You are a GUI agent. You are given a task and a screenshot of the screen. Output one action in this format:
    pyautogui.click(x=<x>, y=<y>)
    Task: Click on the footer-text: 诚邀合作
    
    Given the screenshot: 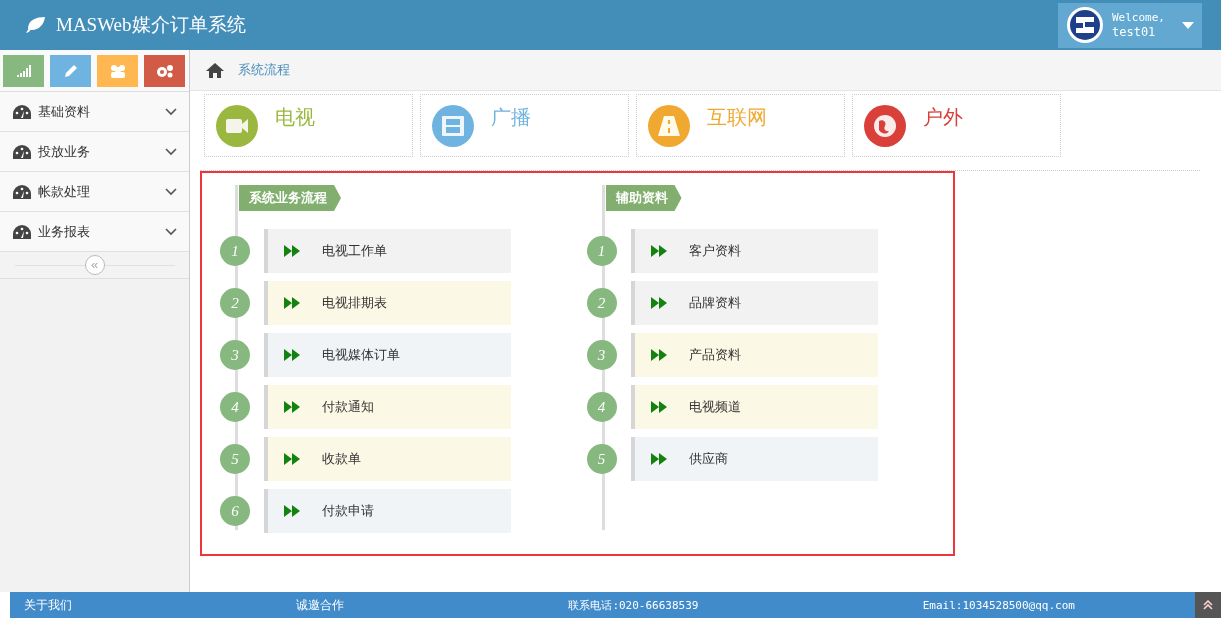 What is the action you would take?
    pyautogui.click(x=320, y=605)
    